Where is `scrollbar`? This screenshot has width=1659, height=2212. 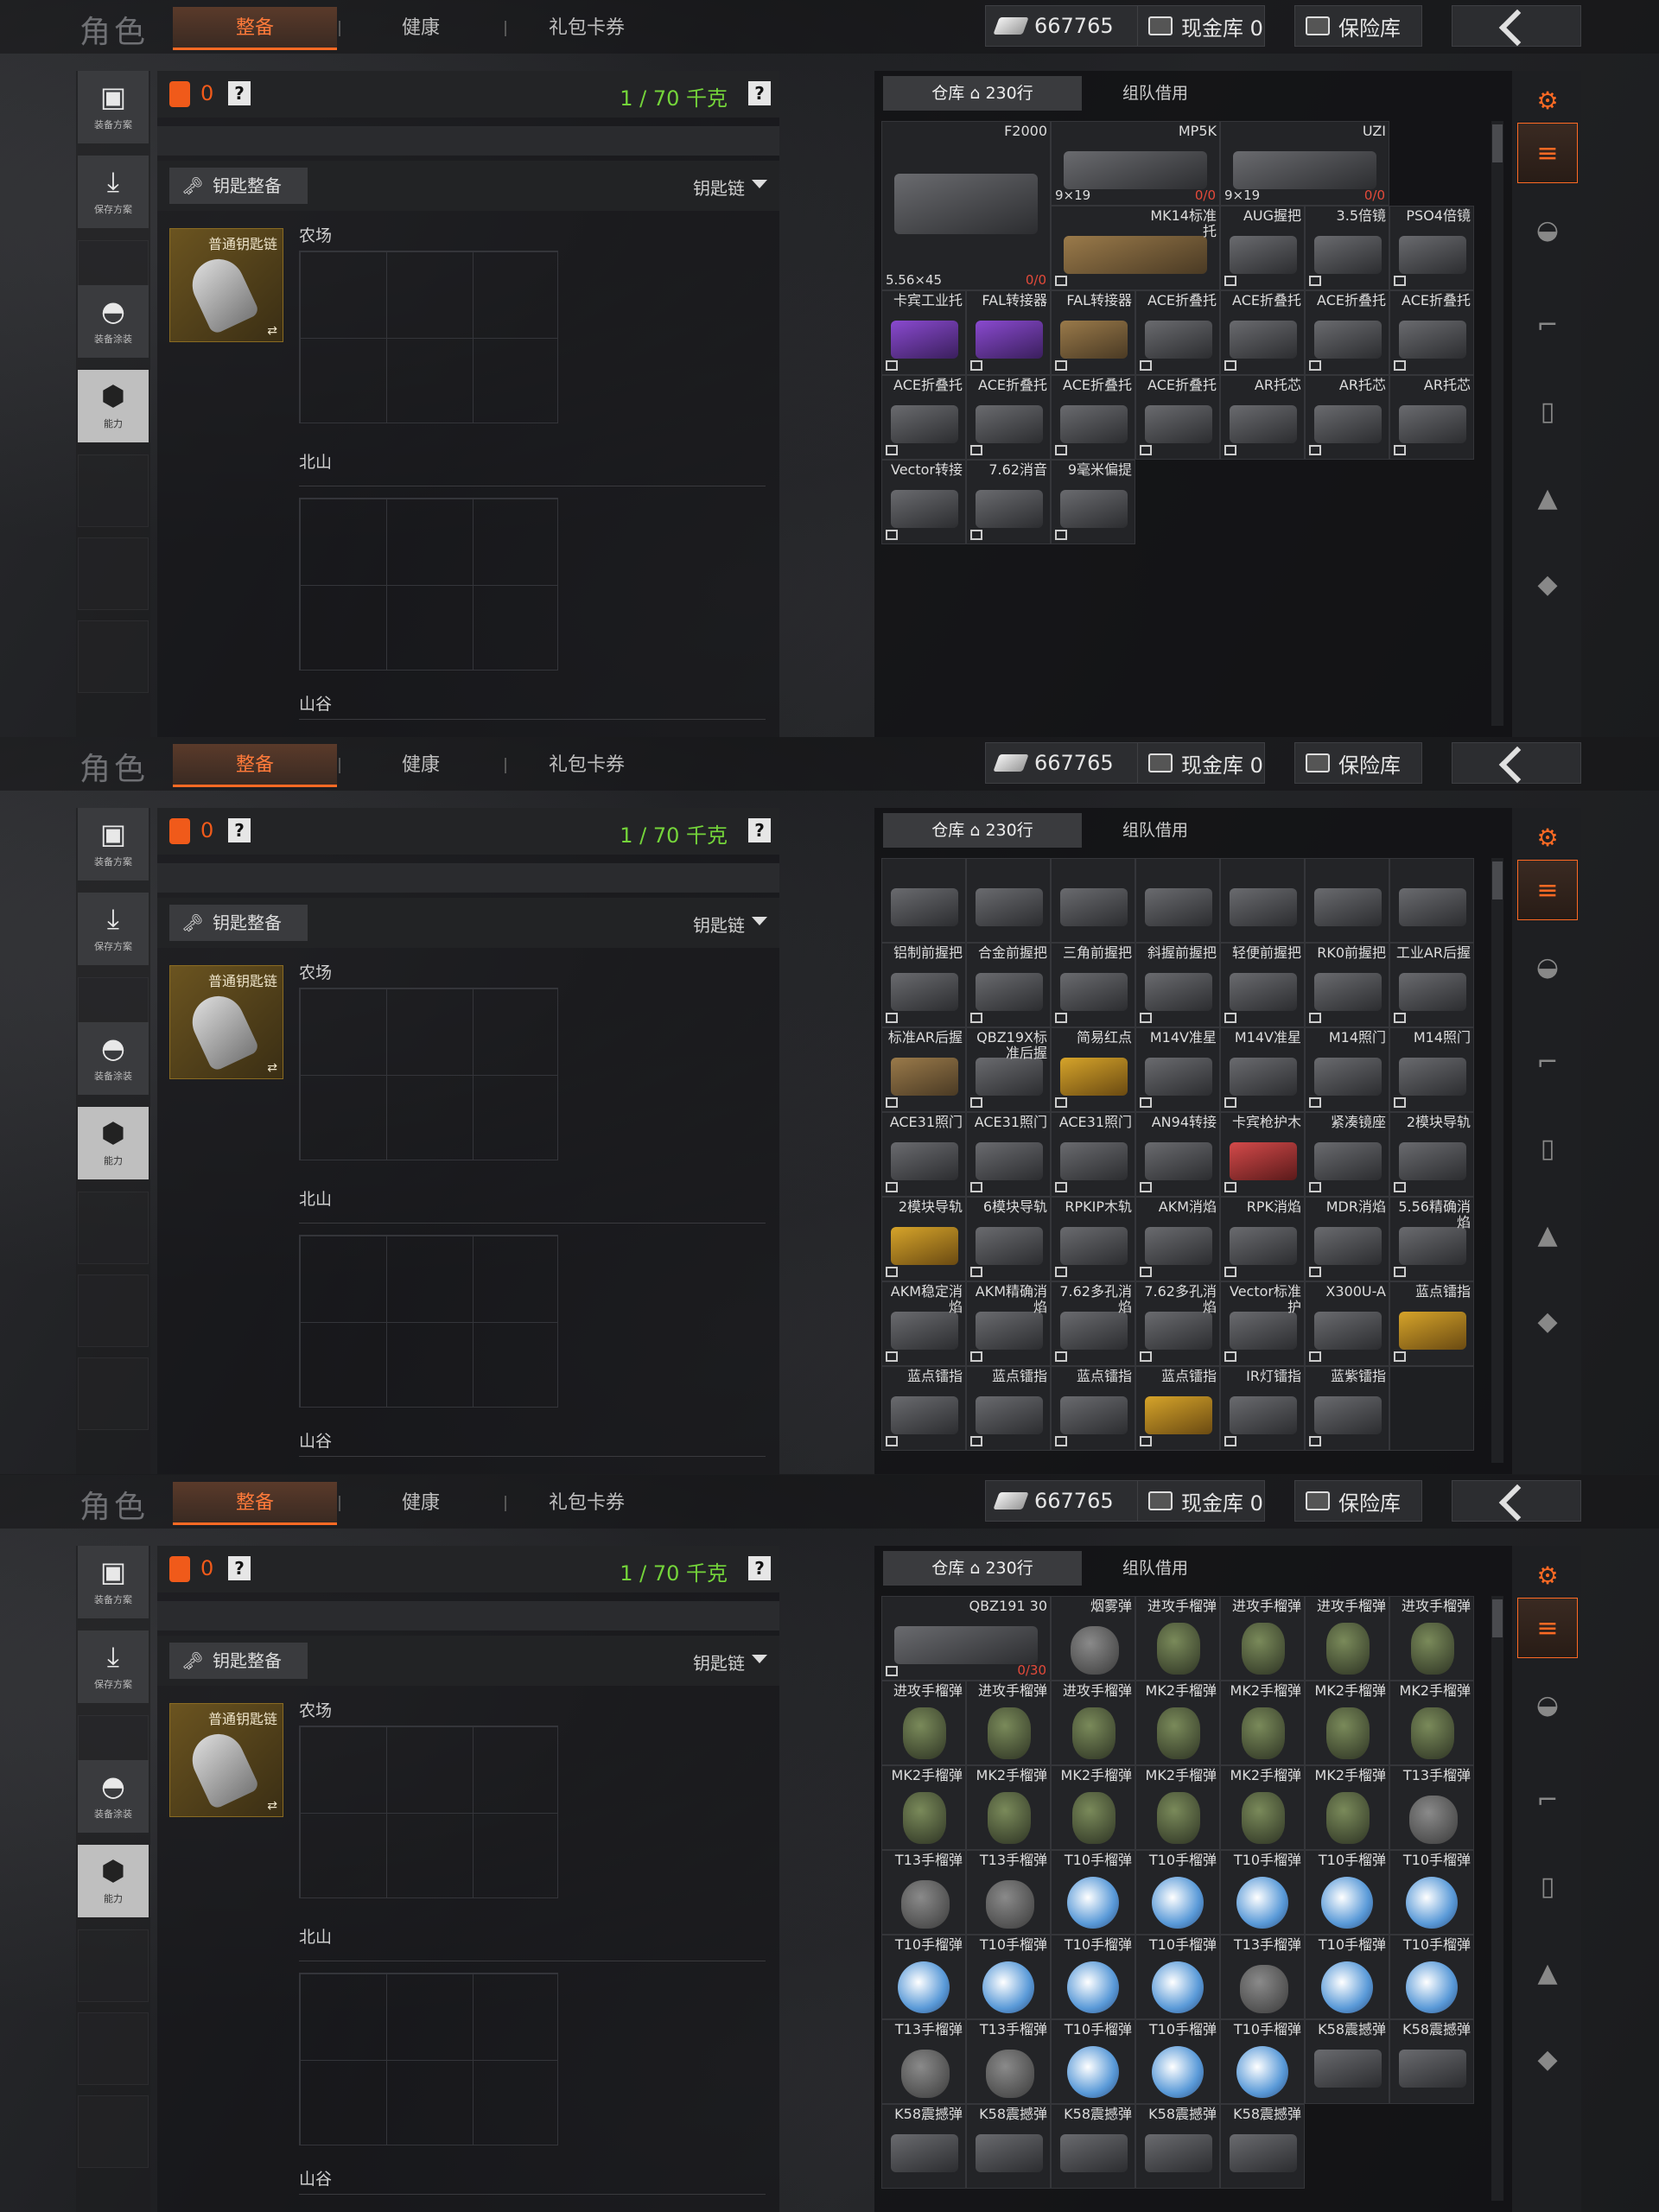
scrollbar is located at coordinates (1497, 1898).